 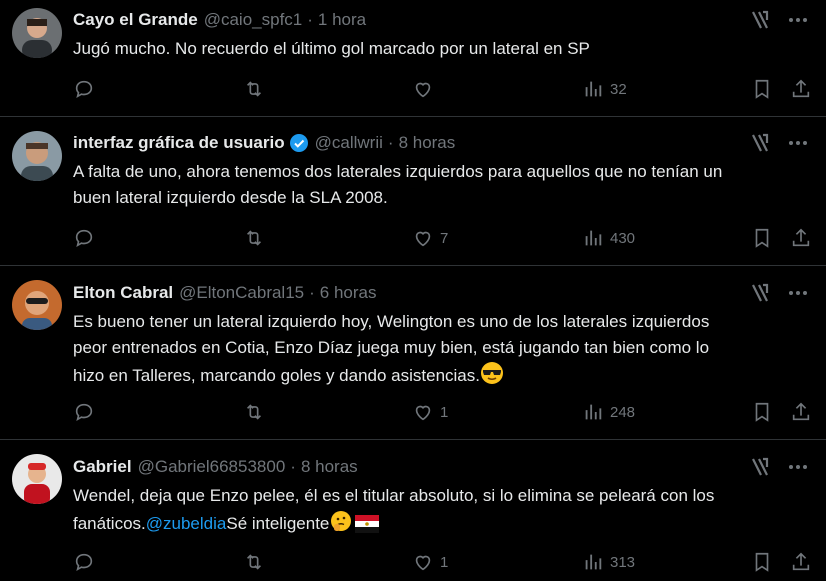 I want to click on author-handle: @callwrii, so click(x=349, y=143).